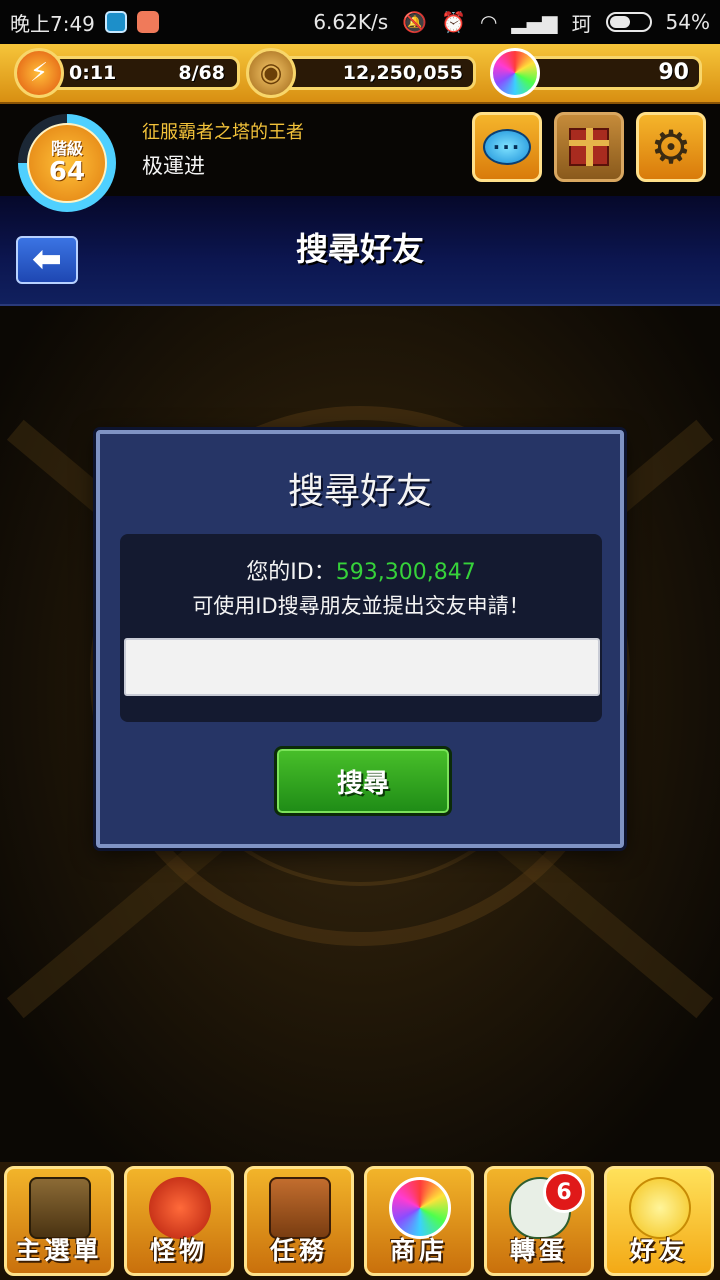 The height and width of the screenshot is (1280, 720). I want to click on my-id-label: 您的ID：, so click(291, 572).